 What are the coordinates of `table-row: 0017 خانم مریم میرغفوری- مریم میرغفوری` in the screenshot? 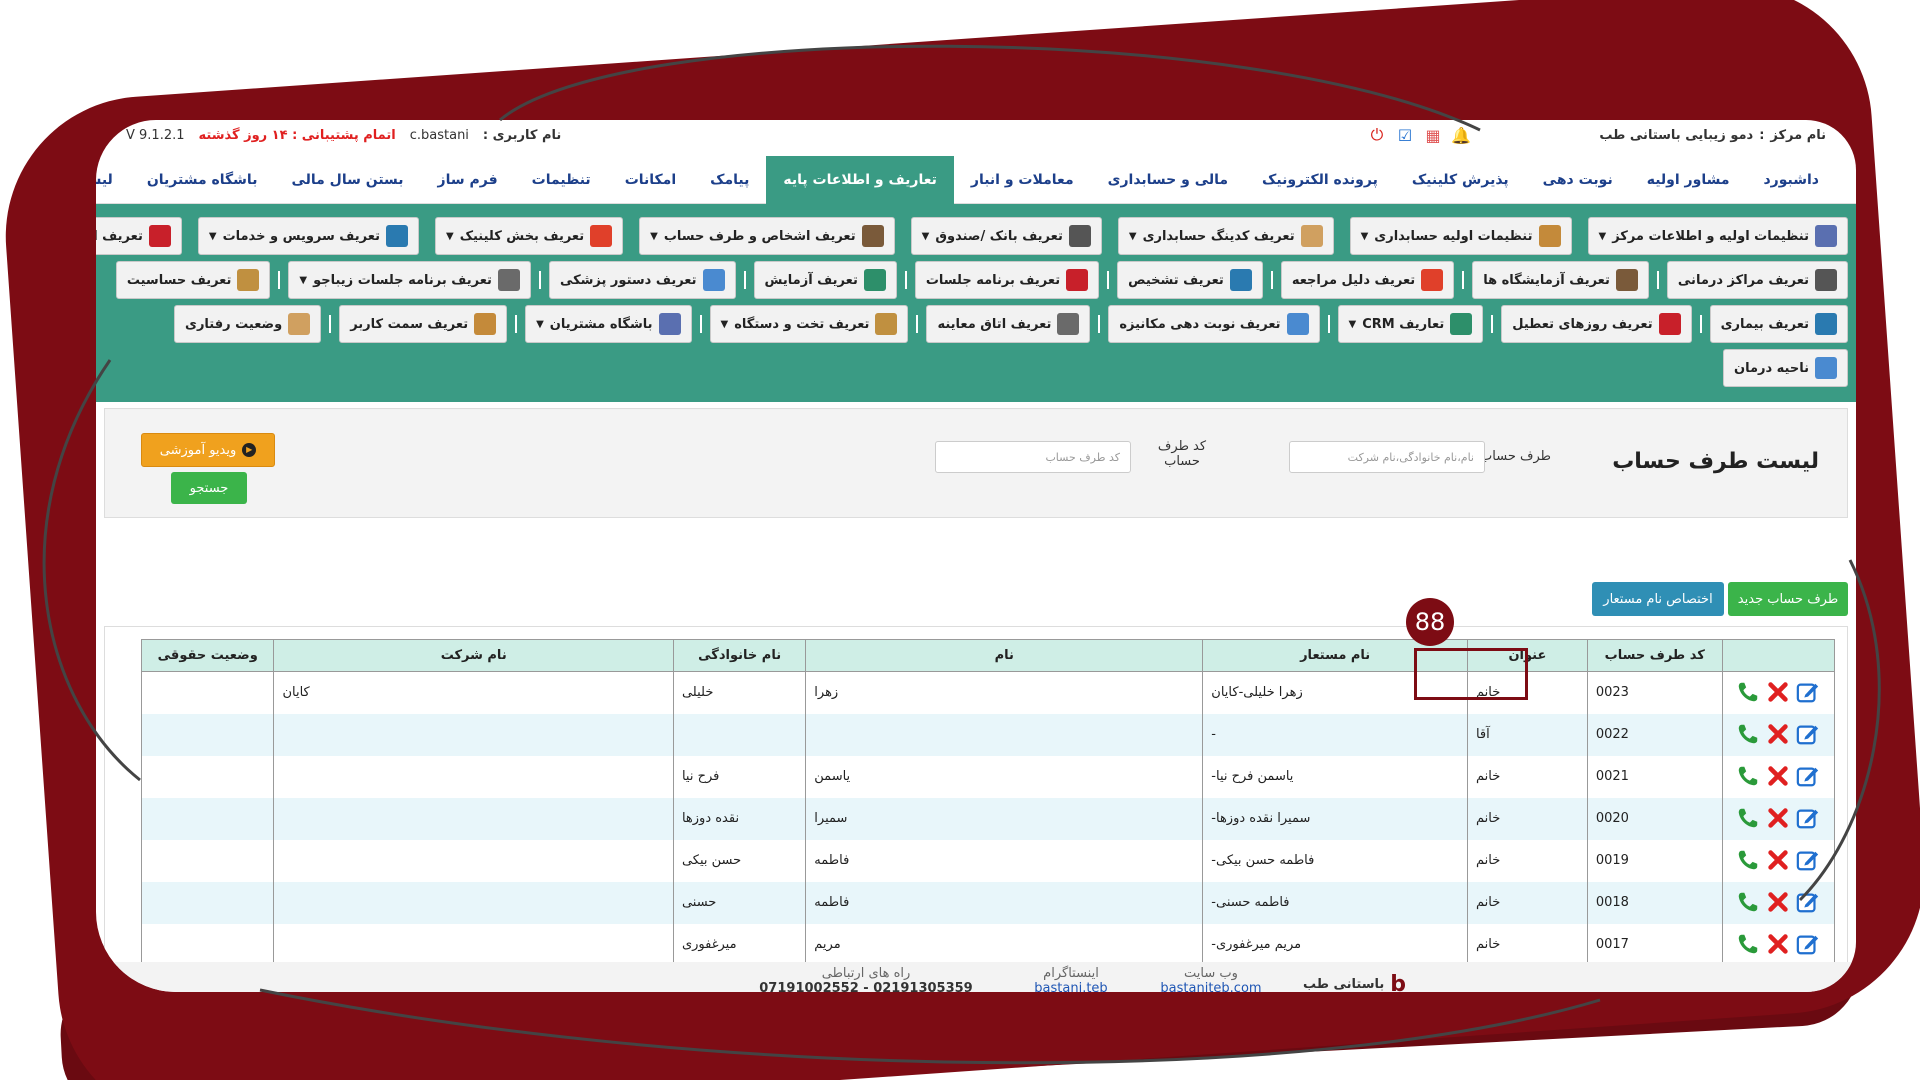 It's located at (988, 944).